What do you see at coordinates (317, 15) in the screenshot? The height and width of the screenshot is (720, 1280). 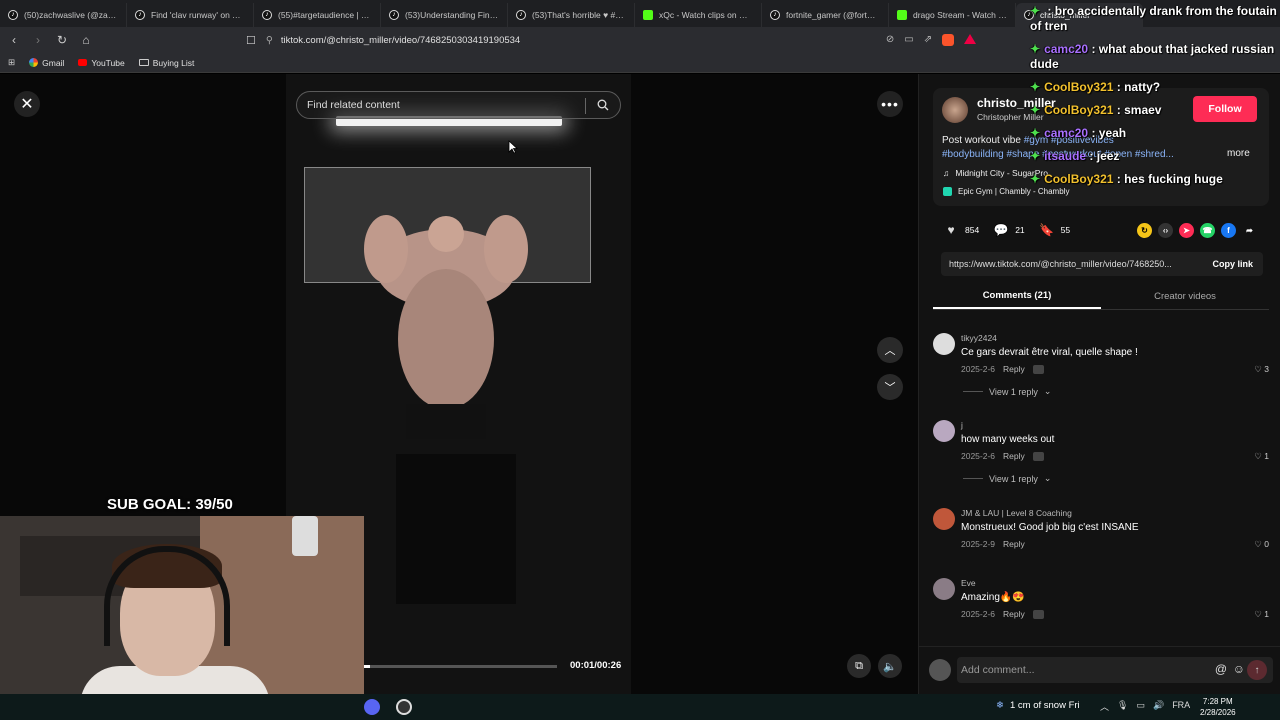 I see `browser-tab: ♪ (55)#targetaudience | TikTo` at bounding box center [317, 15].